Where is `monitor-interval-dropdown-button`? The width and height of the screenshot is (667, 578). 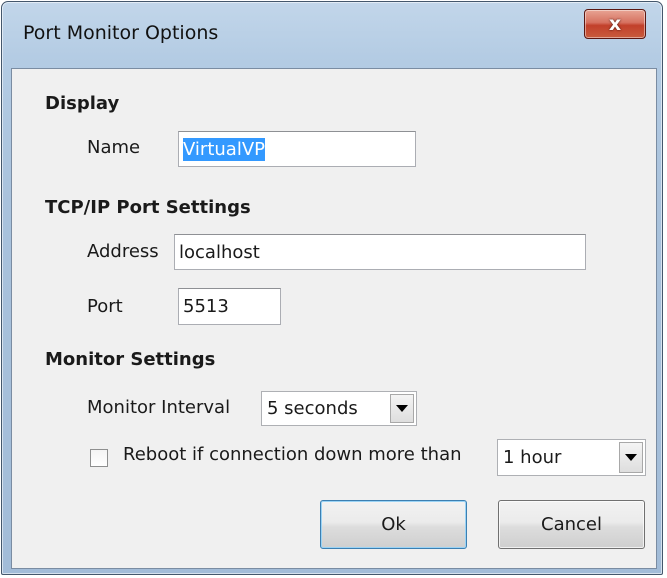
monitor-interval-dropdown-button is located at coordinates (402, 408).